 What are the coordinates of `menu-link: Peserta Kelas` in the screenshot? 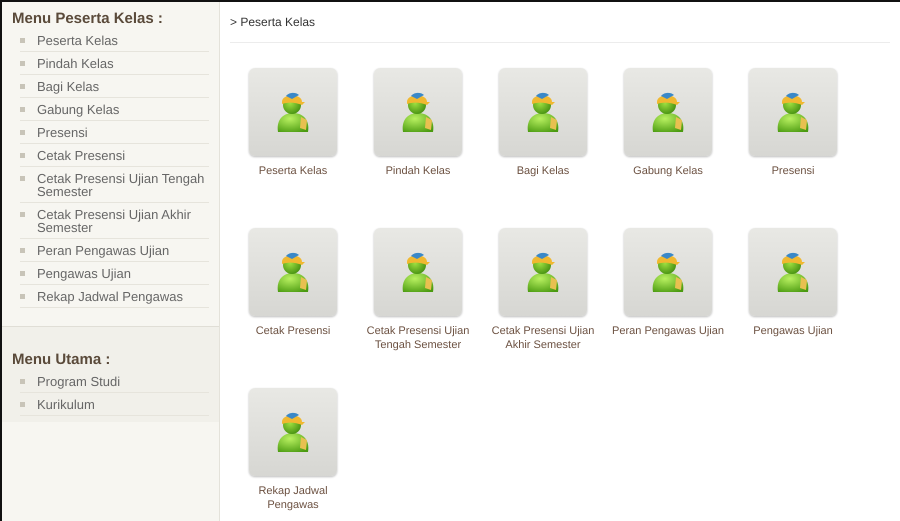 It's located at (77, 40).